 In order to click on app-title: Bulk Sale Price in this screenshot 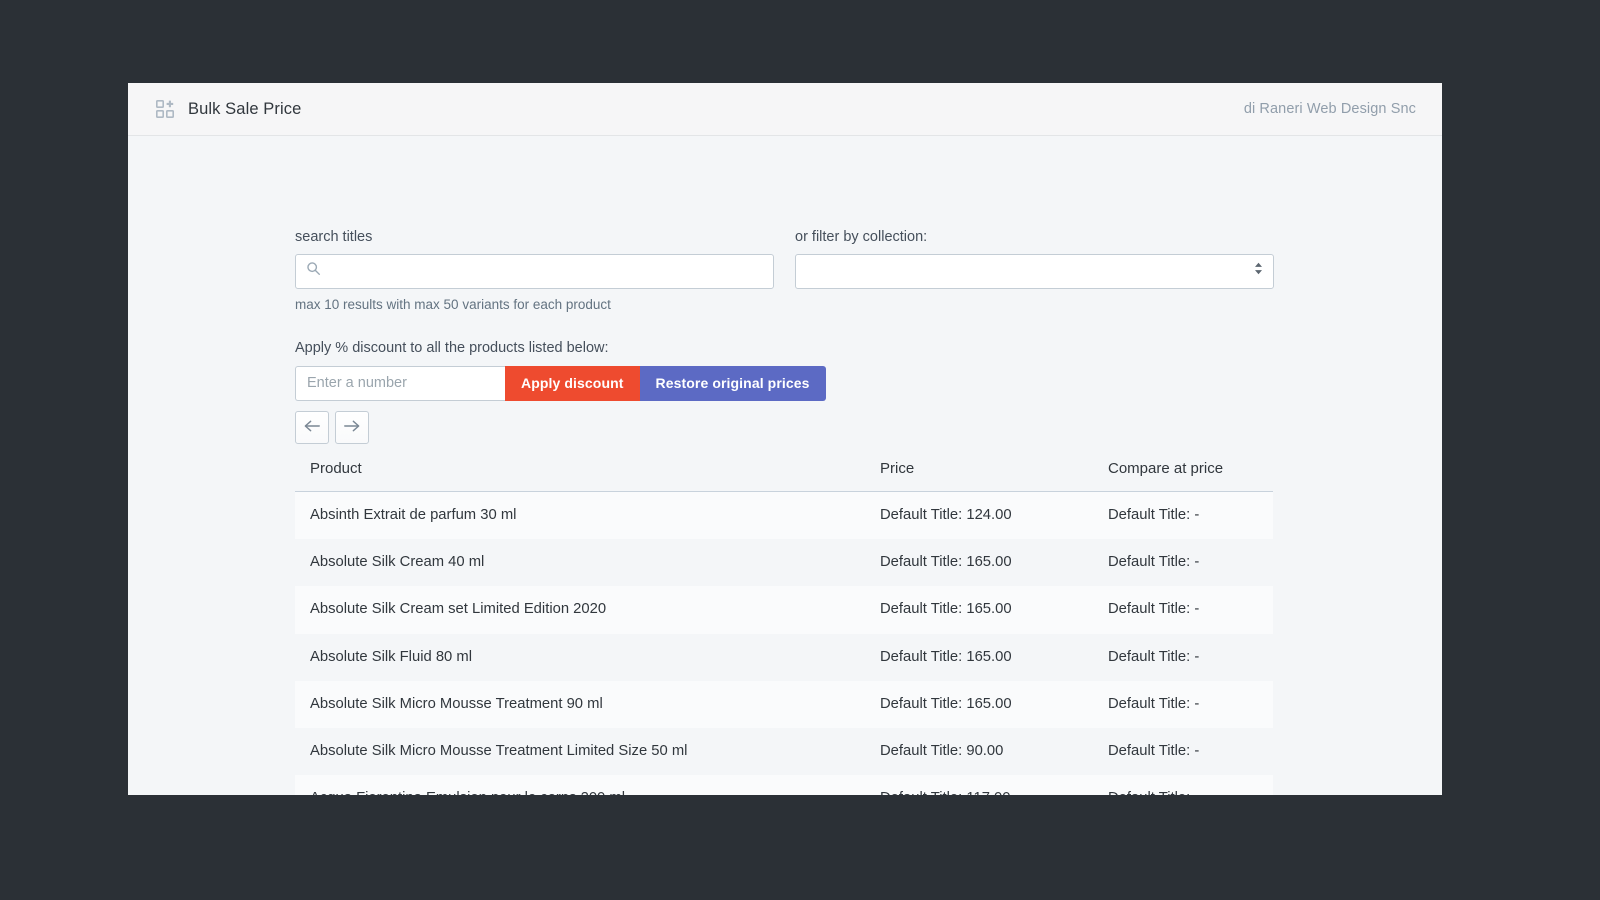, I will do `click(245, 108)`.